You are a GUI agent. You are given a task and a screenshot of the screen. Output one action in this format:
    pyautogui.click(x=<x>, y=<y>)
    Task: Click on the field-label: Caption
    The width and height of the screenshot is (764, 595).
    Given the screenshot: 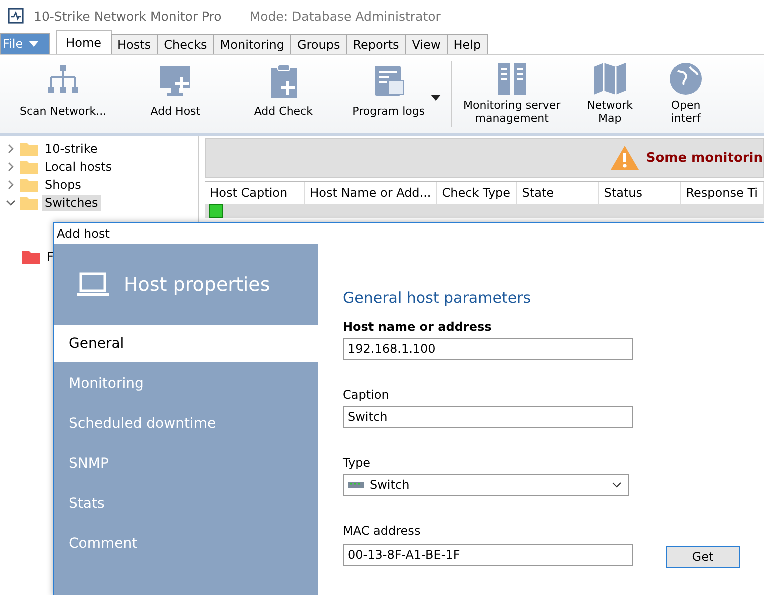 What is the action you would take?
    pyautogui.click(x=366, y=395)
    